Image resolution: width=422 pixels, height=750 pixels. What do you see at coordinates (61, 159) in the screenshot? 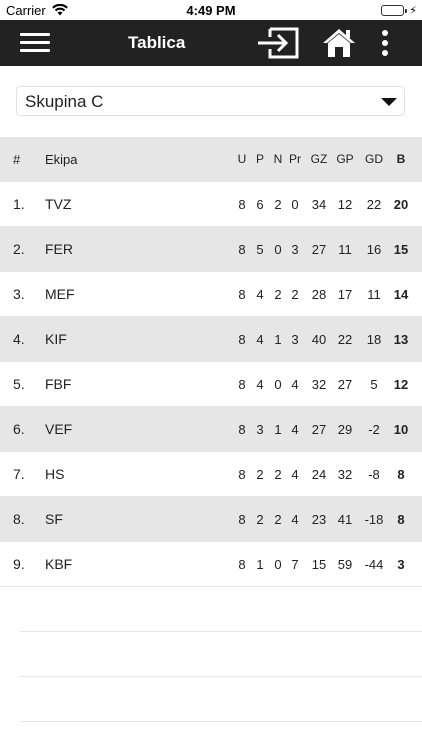
I see `header-team: Ekipa` at bounding box center [61, 159].